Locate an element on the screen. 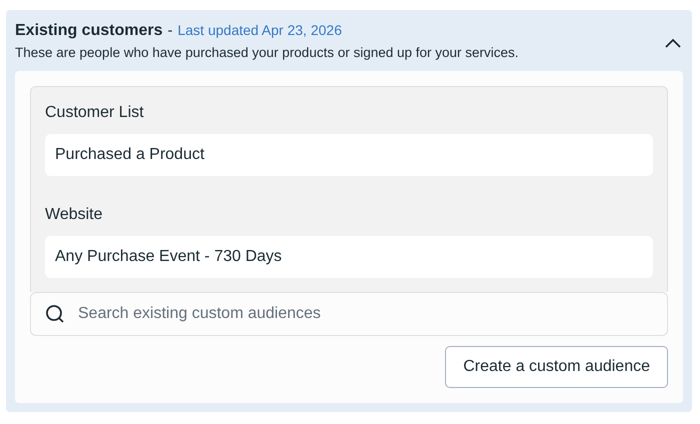 The height and width of the screenshot is (424, 700). group-label: Customer List is located at coordinates (95, 113).